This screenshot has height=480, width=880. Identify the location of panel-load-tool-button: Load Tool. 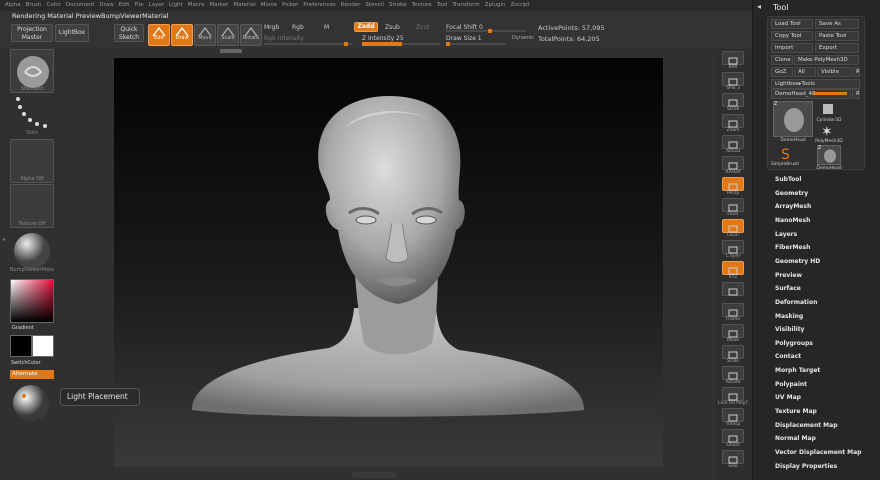
(792, 24).